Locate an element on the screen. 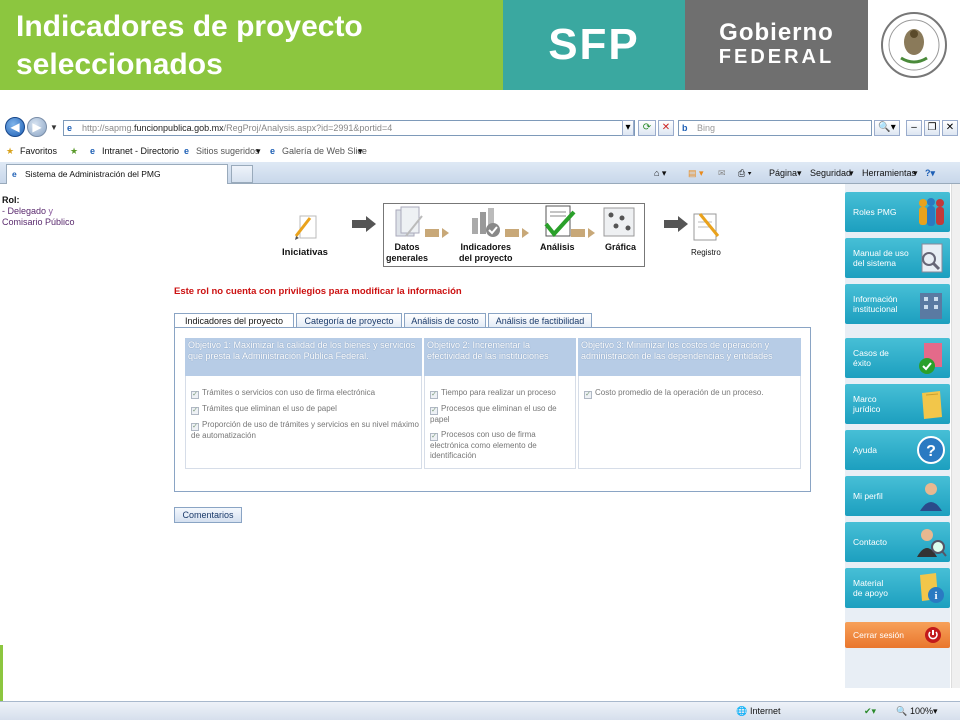 This screenshot has height=720, width=960. history-dropdown-icon: ▼ is located at coordinates (54, 127).